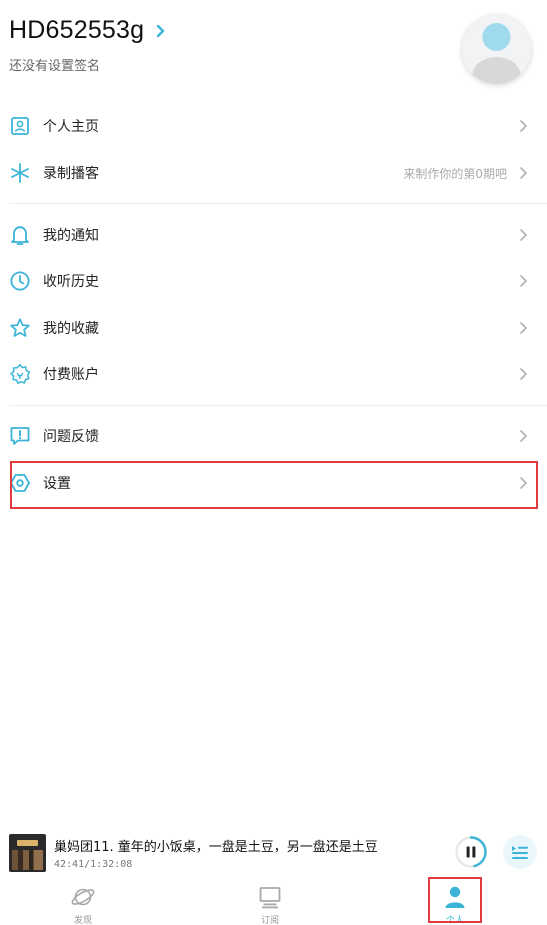  Describe the element at coordinates (20, 281) in the screenshot. I see `clock-icon` at that location.